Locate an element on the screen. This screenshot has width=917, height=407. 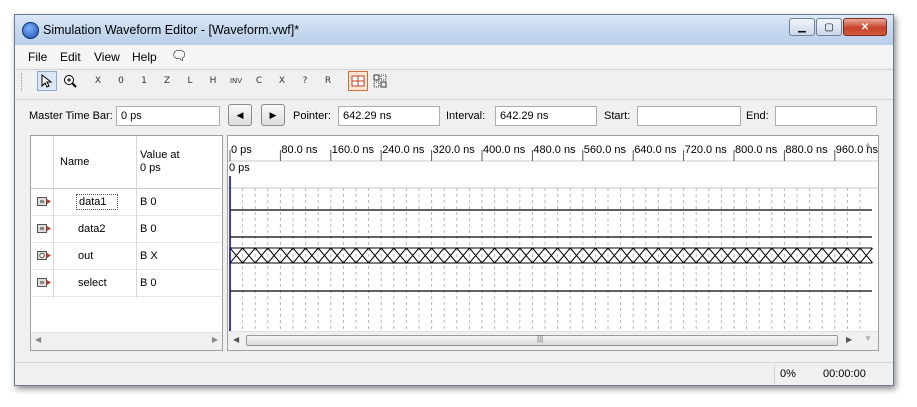
master-time-bar-label: Master Time Bar: is located at coordinates (71, 116).